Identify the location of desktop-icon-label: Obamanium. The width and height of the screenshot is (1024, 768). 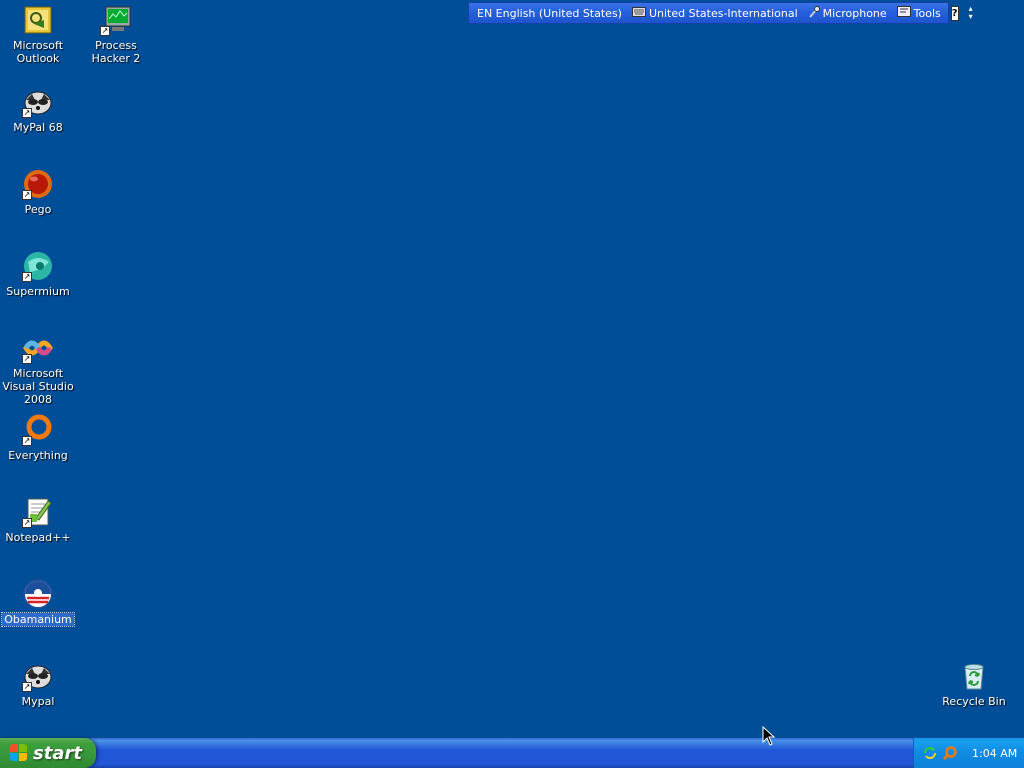
(38, 619).